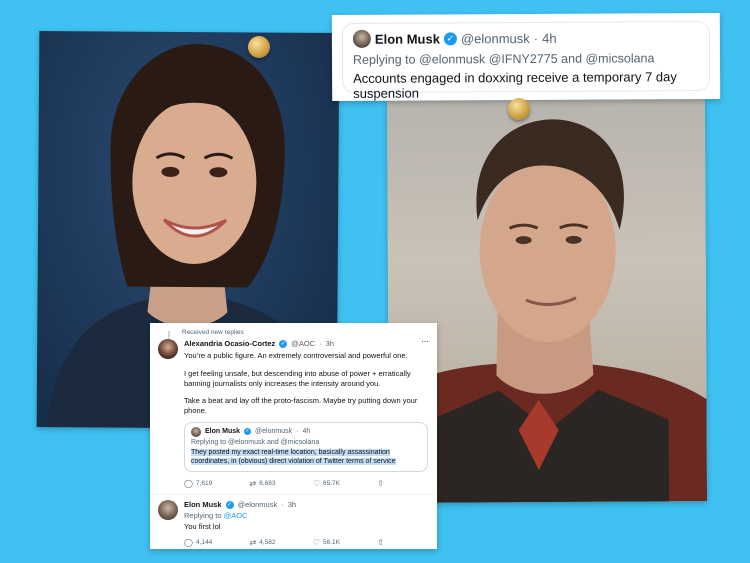 Image resolution: width=750 pixels, height=563 pixels. I want to click on thread-connector, so click(169, 335).